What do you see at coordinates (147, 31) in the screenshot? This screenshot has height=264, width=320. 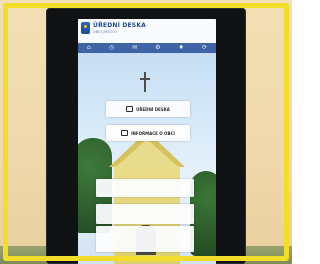 I see `app-header: ÚŘEDNÍ DESKA OBEC/MĚSTO` at bounding box center [147, 31].